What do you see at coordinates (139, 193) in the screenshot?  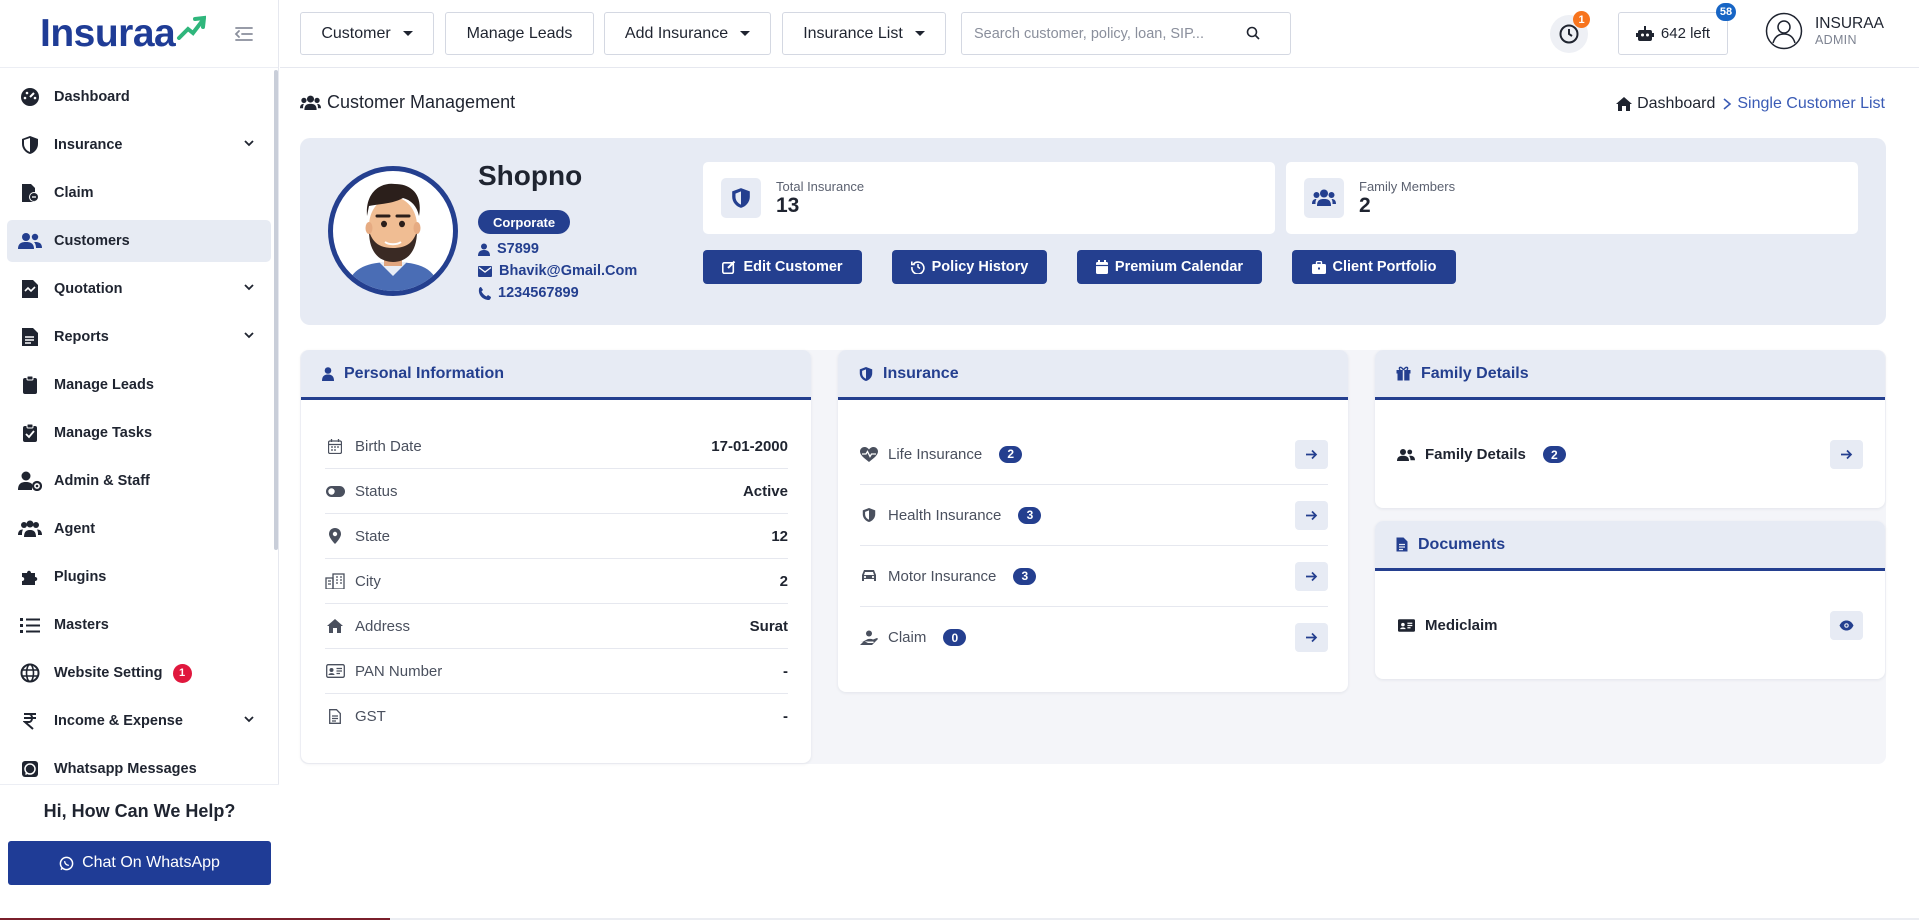 I see `sidebar-item-claim: Claim` at bounding box center [139, 193].